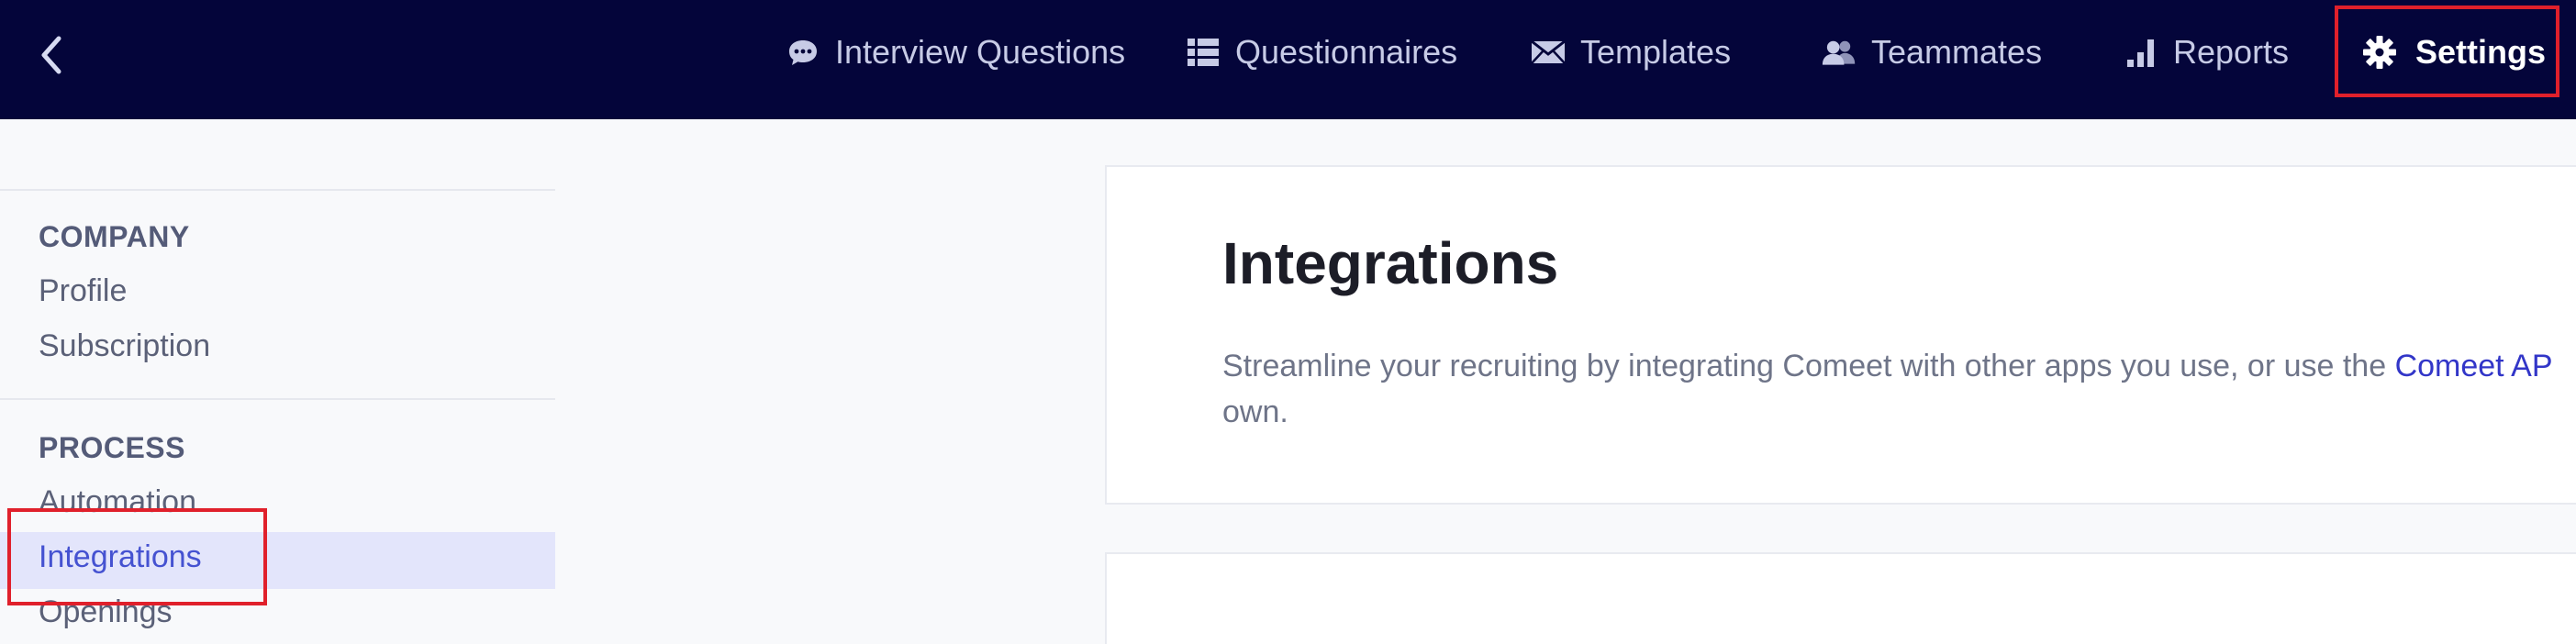 The image size is (2576, 644). I want to click on nav-interview-questions: Interview Questions, so click(955, 52).